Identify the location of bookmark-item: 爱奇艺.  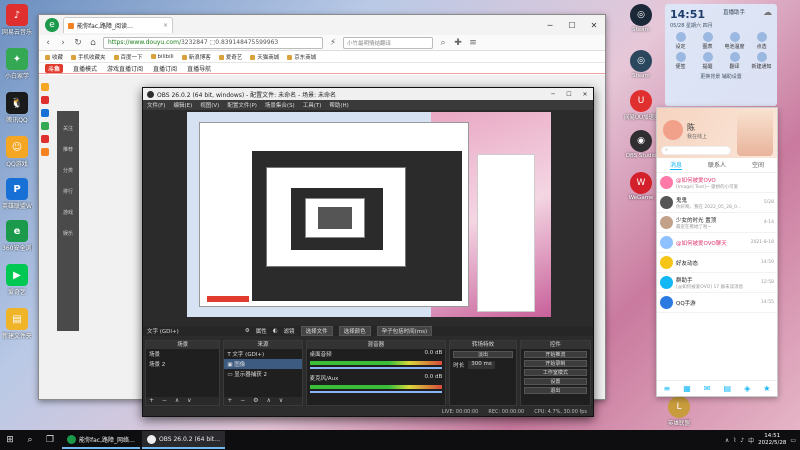
(231, 57).